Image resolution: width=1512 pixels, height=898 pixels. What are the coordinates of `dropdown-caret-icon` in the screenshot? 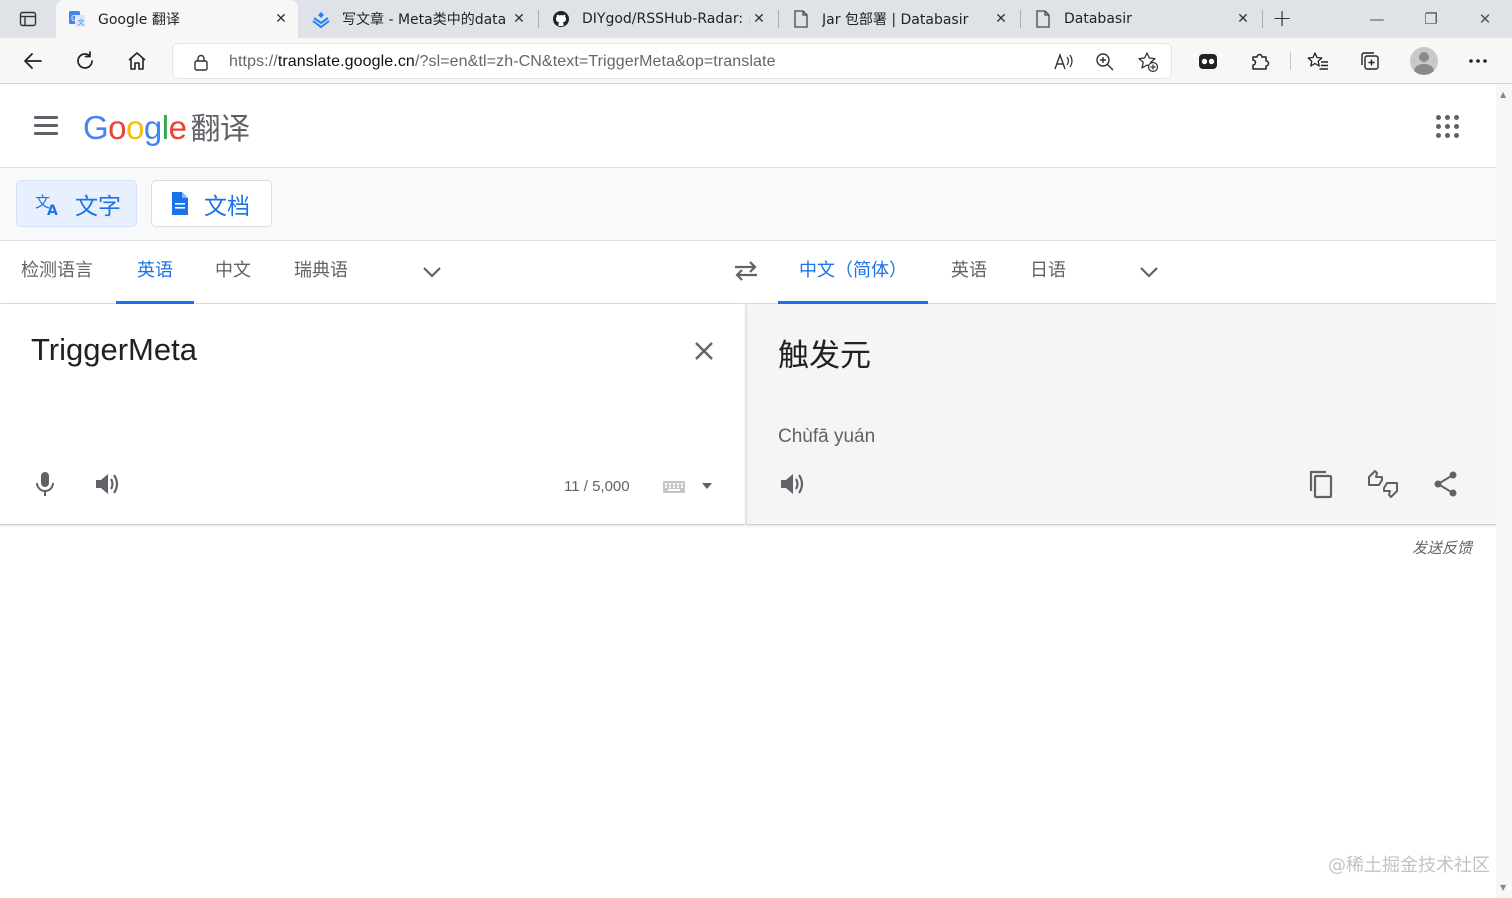 It's located at (707, 486).